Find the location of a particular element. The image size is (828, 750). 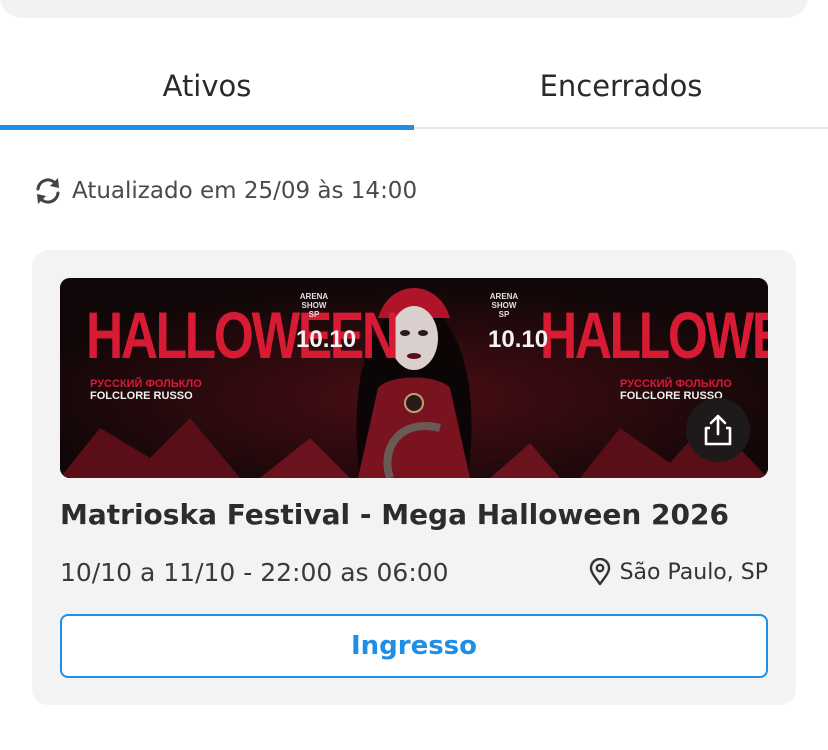

venue-logo-left: ARENA SHOW SP is located at coordinates (314, 305).